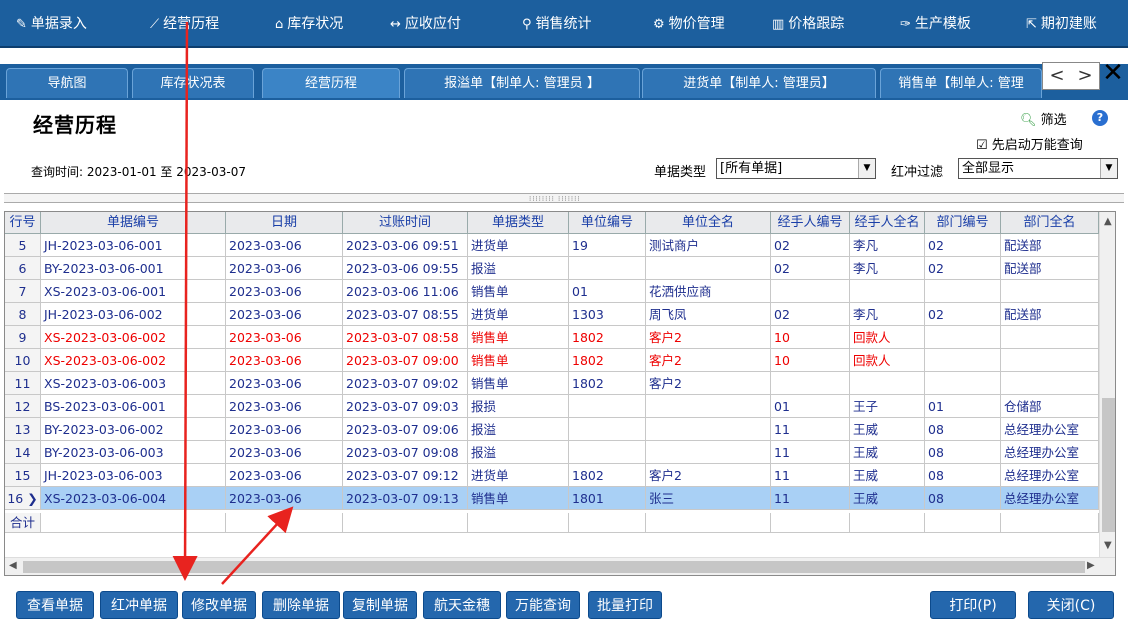  What do you see at coordinates (139, 605) in the screenshot?
I see `reverse-doc-button: 红冲单据` at bounding box center [139, 605].